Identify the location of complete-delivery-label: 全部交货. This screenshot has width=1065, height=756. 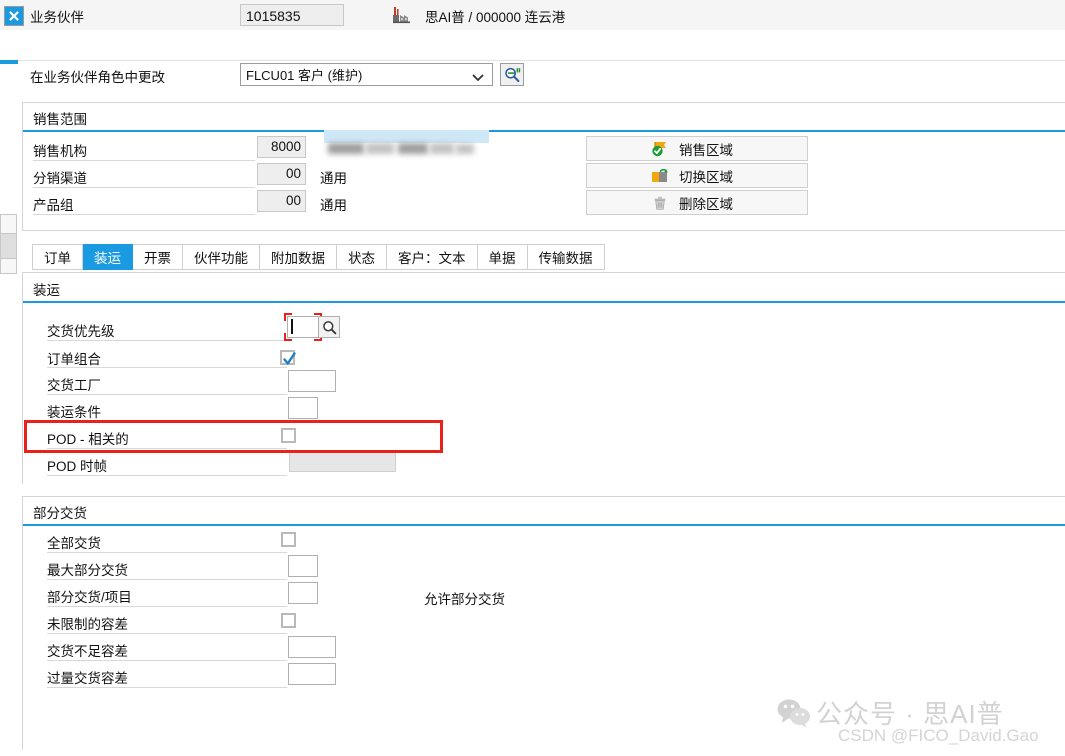
(74, 543).